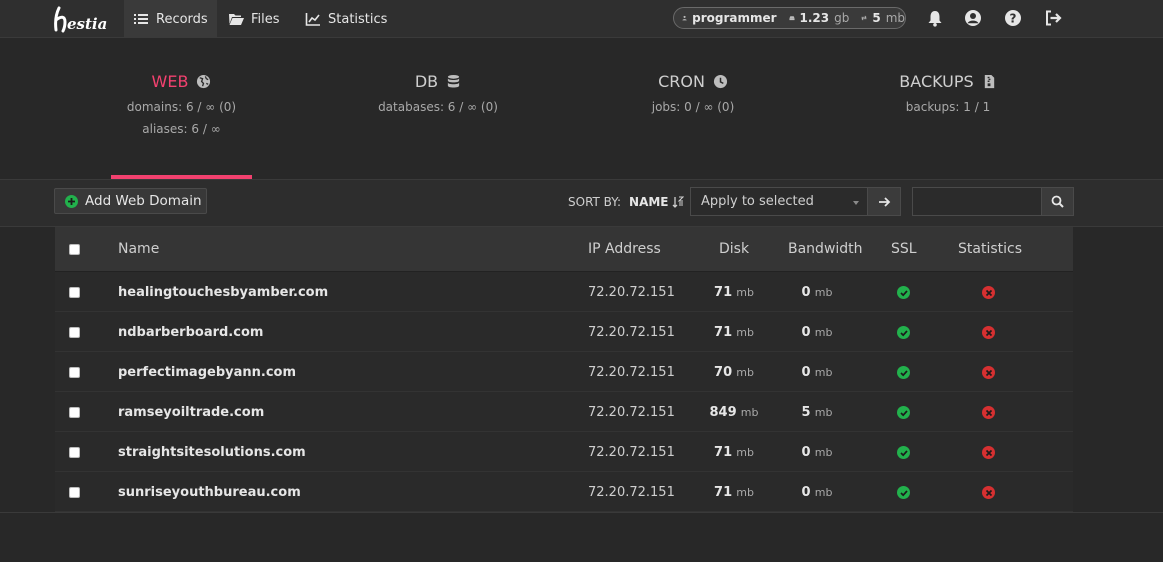 This screenshot has width=1163, height=562. What do you see at coordinates (141, 19) in the screenshot?
I see `list-icon` at bounding box center [141, 19].